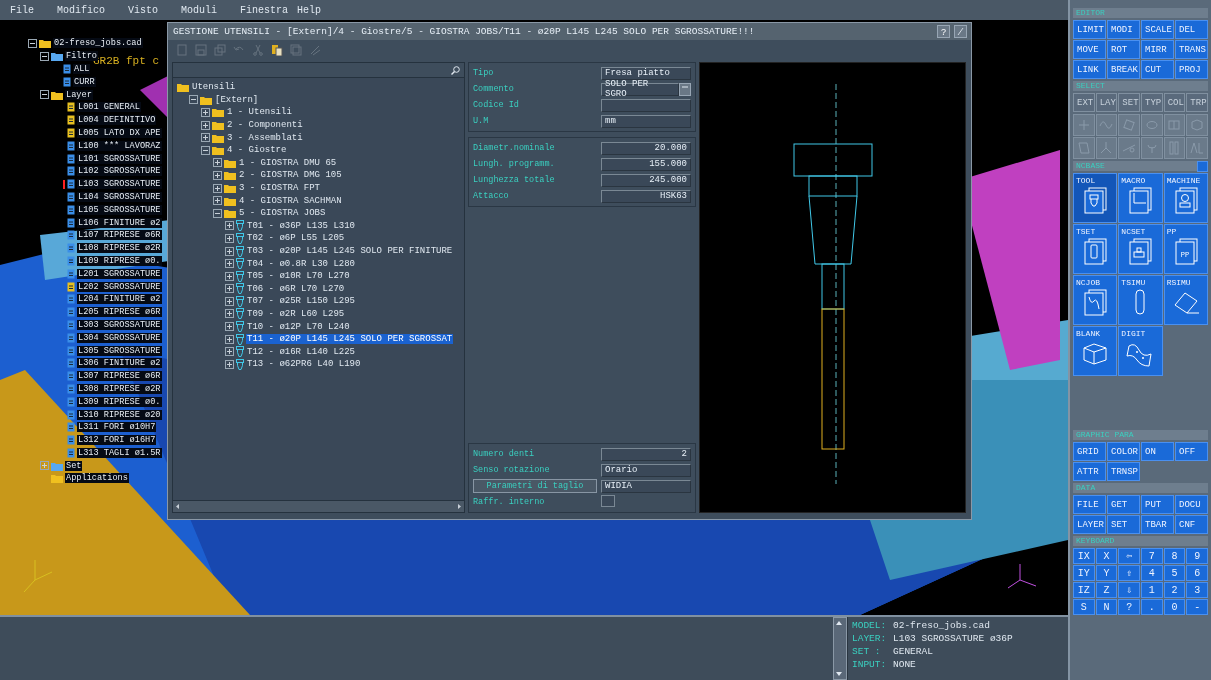 The height and width of the screenshot is (680, 1211). What do you see at coordinates (840, 648) in the screenshot?
I see `vertical-scrollbar` at bounding box center [840, 648].